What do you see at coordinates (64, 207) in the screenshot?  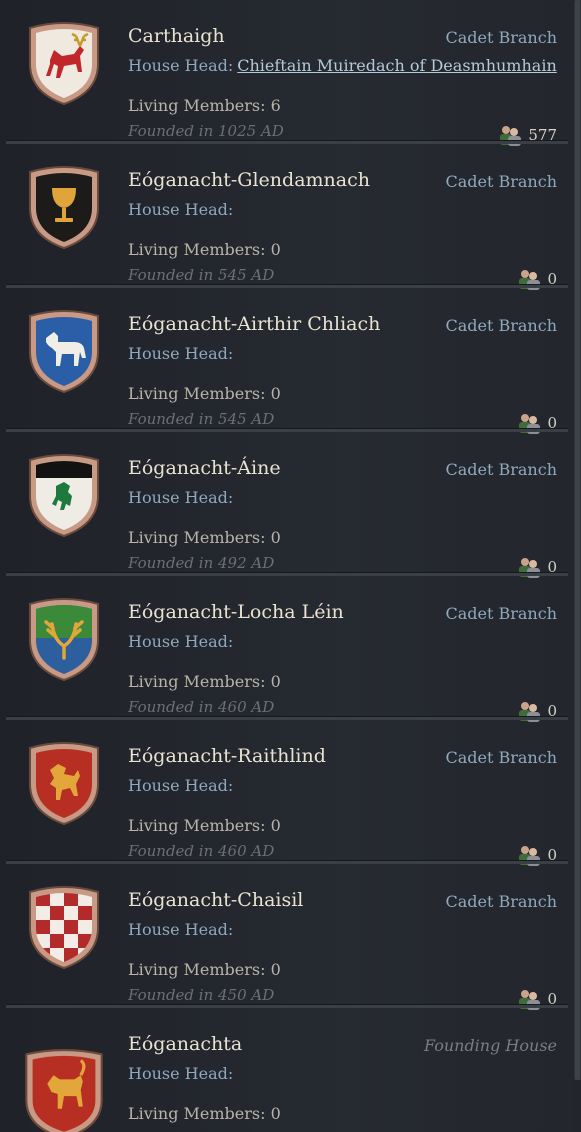 I see `chalice-coat-of-arms-icon` at bounding box center [64, 207].